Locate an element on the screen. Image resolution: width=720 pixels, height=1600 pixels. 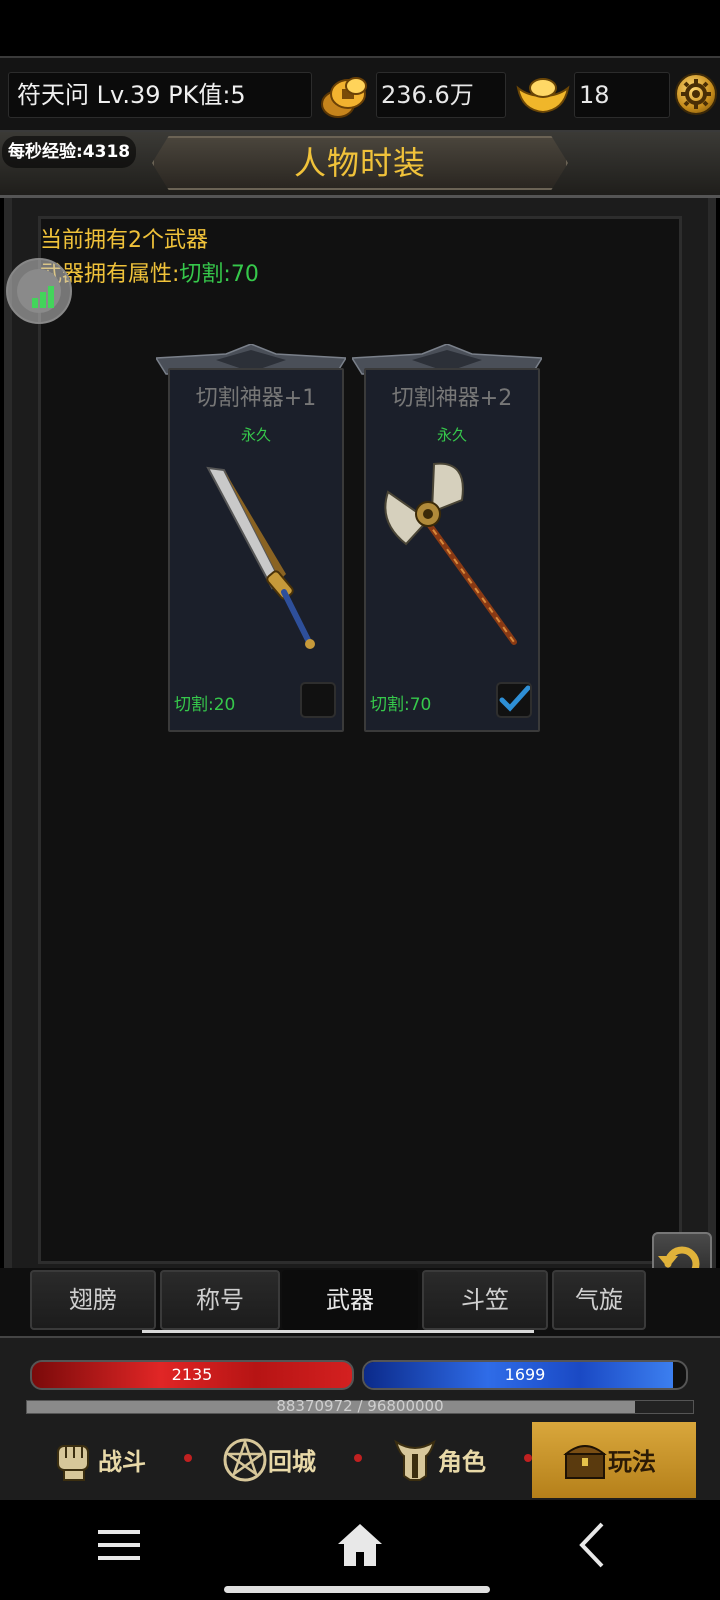
title-bar: 人物时装 每秒经验:4318 is located at coordinates (360, 165).